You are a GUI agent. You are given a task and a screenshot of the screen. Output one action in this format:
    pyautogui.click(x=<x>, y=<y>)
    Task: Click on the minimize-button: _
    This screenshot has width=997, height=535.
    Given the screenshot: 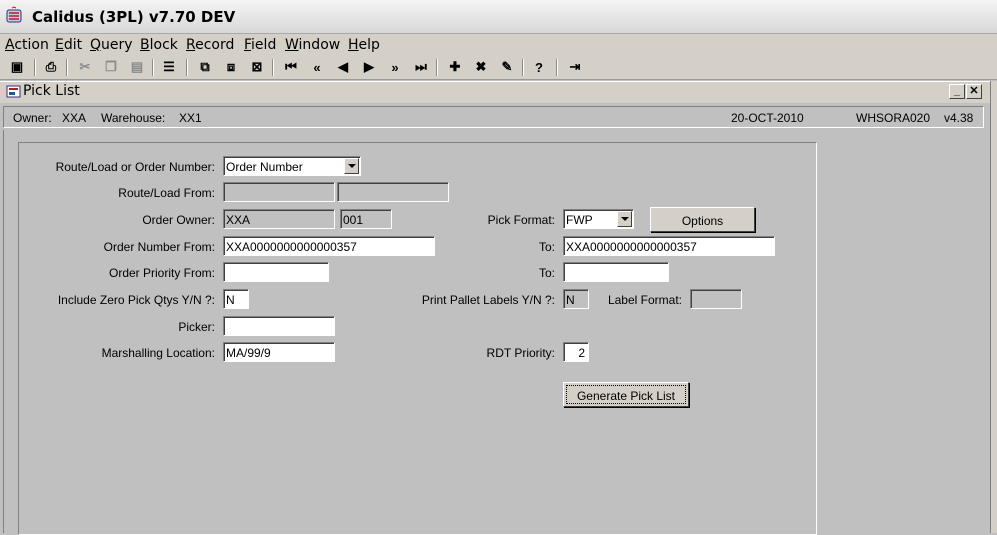 What is the action you would take?
    pyautogui.click(x=957, y=91)
    